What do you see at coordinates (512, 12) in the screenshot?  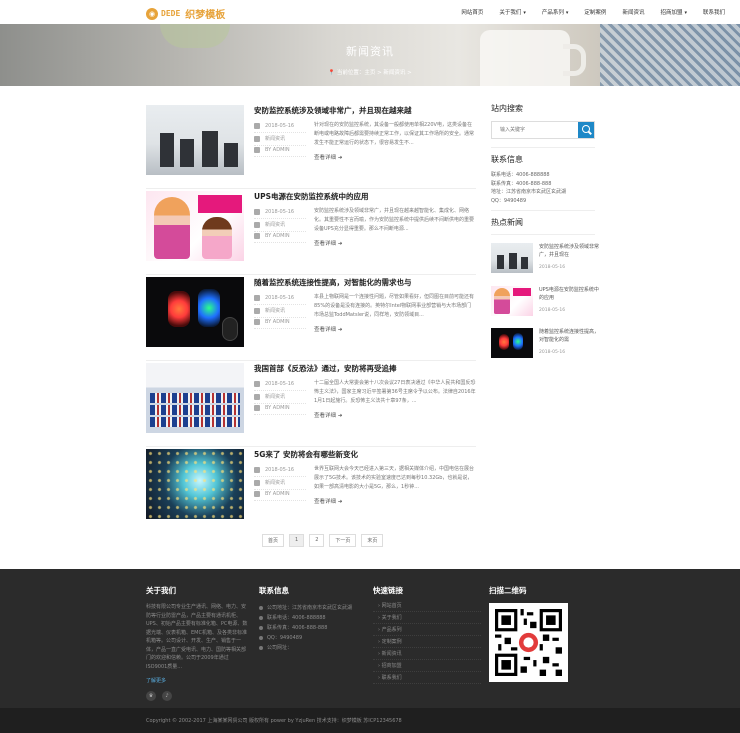 I see `nav-item-about: 关于我们 ▾` at bounding box center [512, 12].